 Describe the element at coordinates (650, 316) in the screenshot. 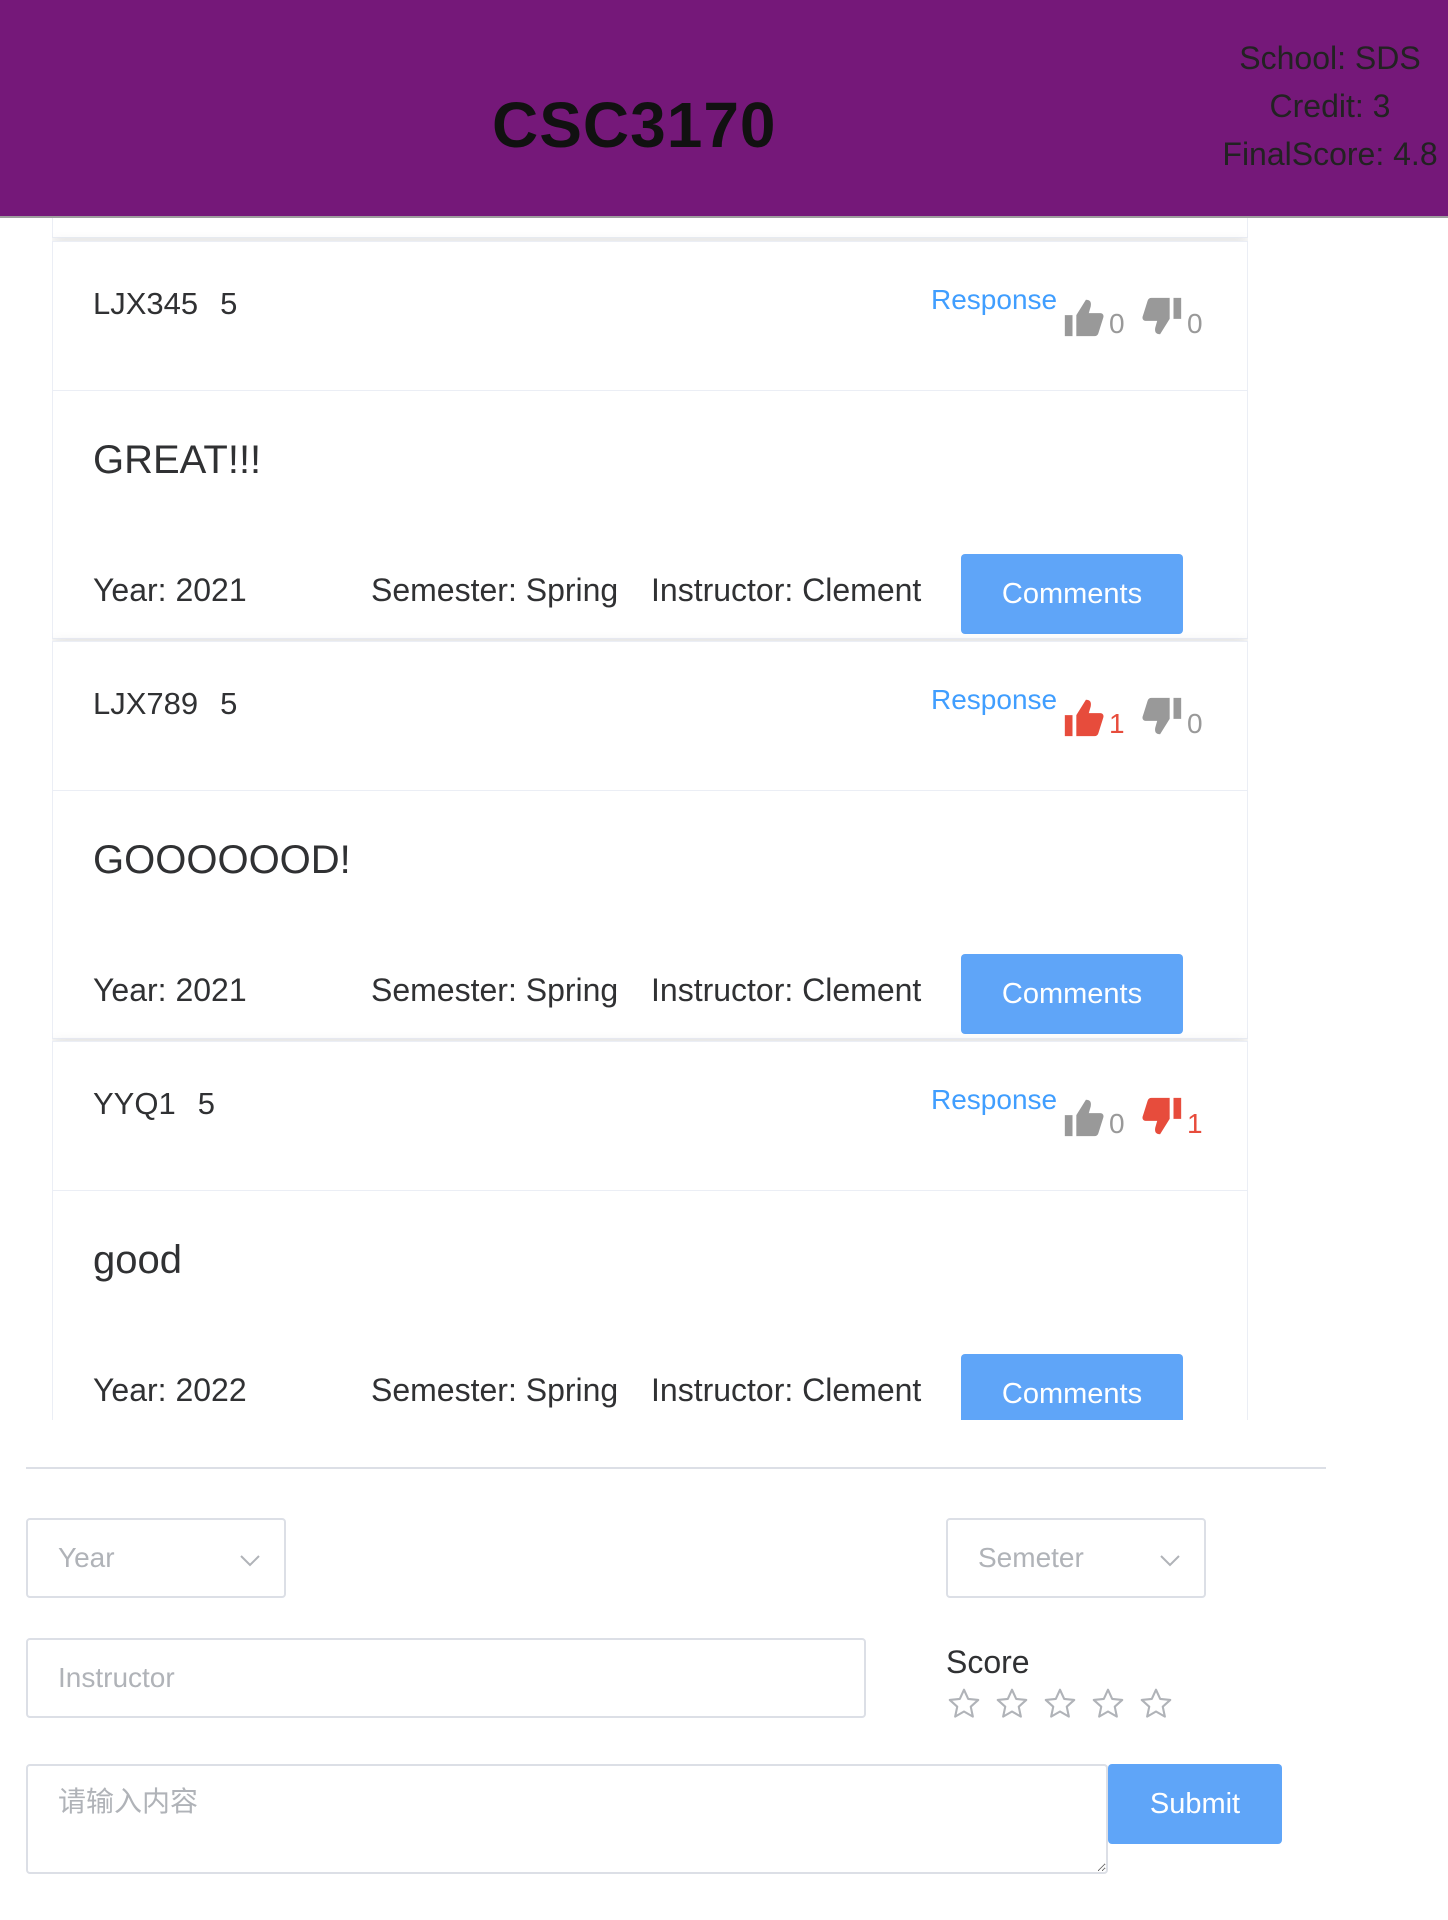

I see `comment-card-header: LJX345 5 Response 0 0` at that location.